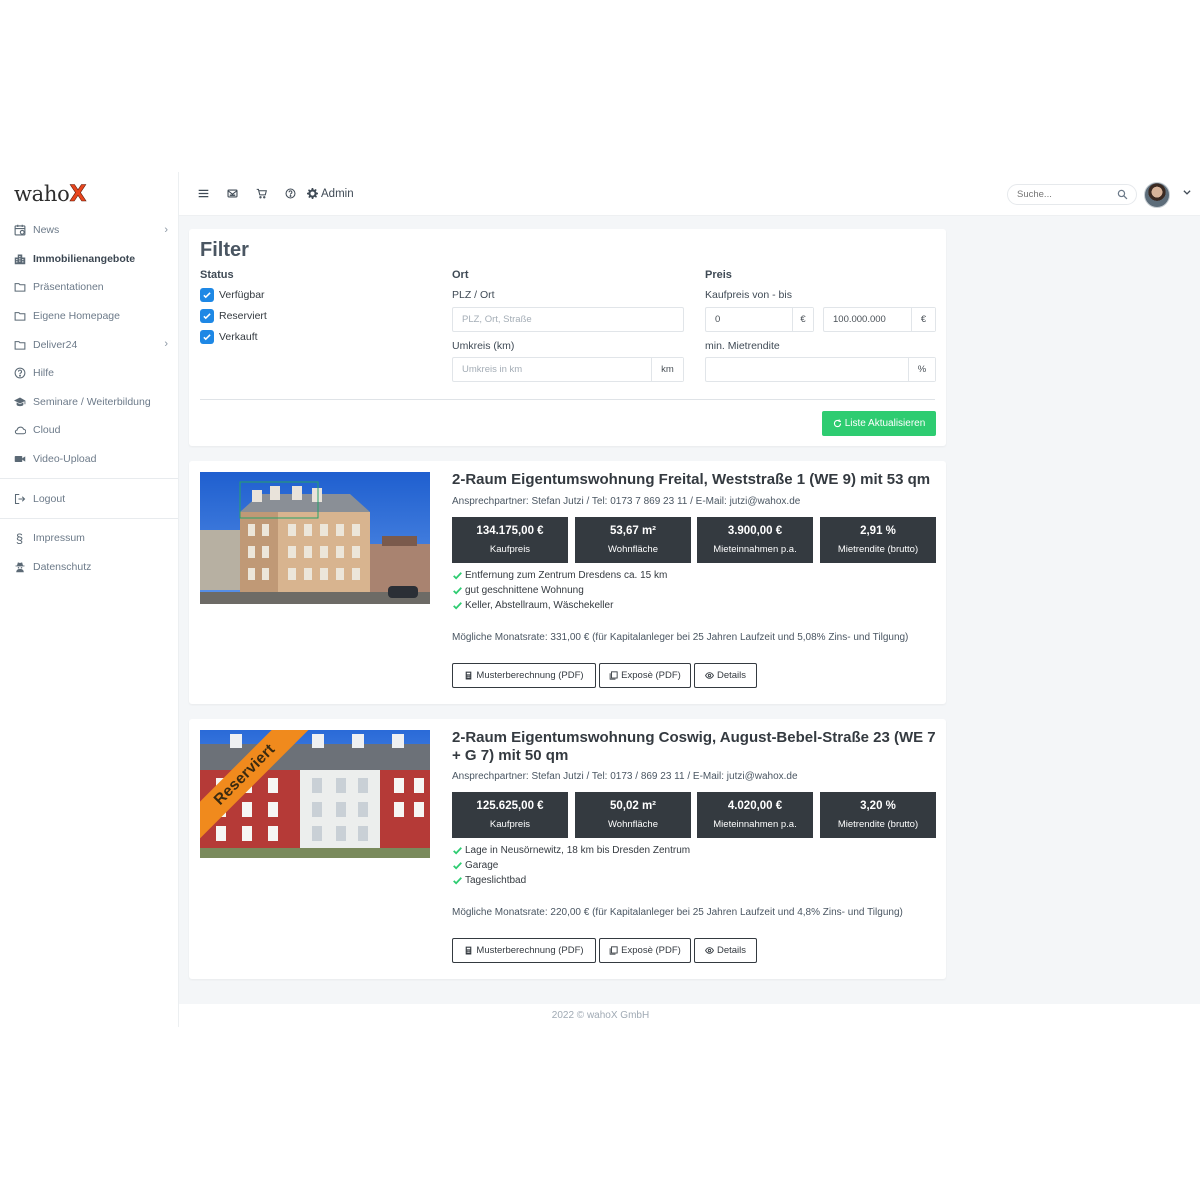 The height and width of the screenshot is (1200, 1200). I want to click on checkbox-verkauft: Verkauft, so click(229, 337).